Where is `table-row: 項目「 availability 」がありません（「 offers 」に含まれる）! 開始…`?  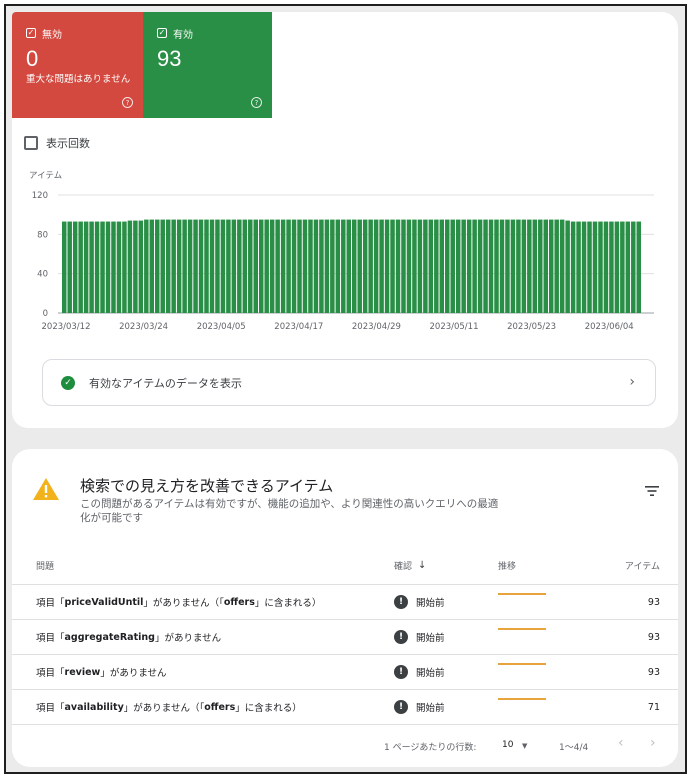 table-row: 項目「 availability 」がありません（「 offers 」に含まれる）! 開始… is located at coordinates (345, 707).